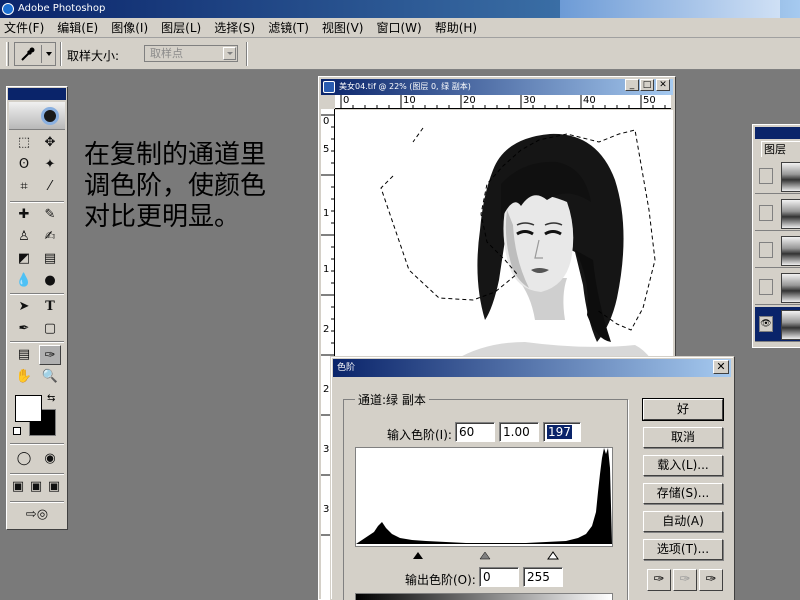  I want to click on auto-button: 自动(A), so click(683, 521).